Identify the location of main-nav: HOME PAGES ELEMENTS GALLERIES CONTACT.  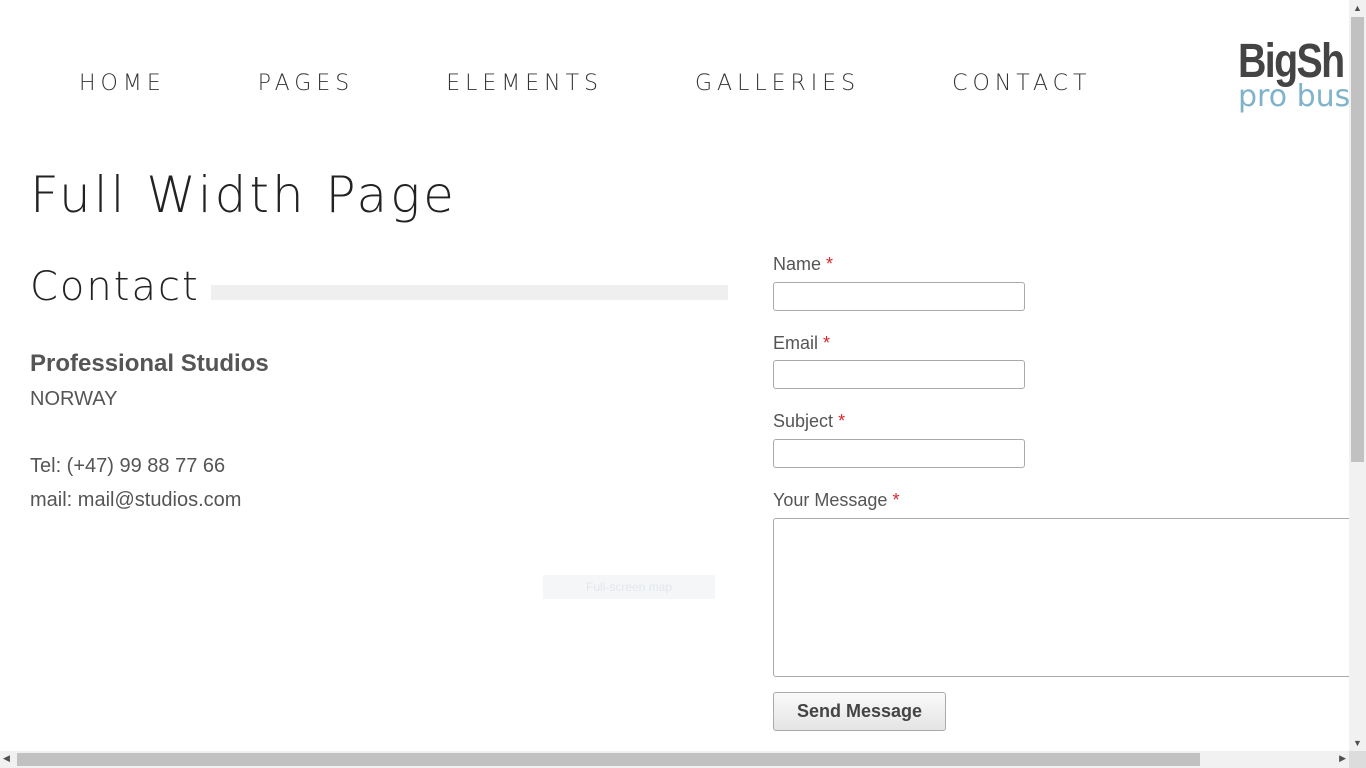
(585, 84).